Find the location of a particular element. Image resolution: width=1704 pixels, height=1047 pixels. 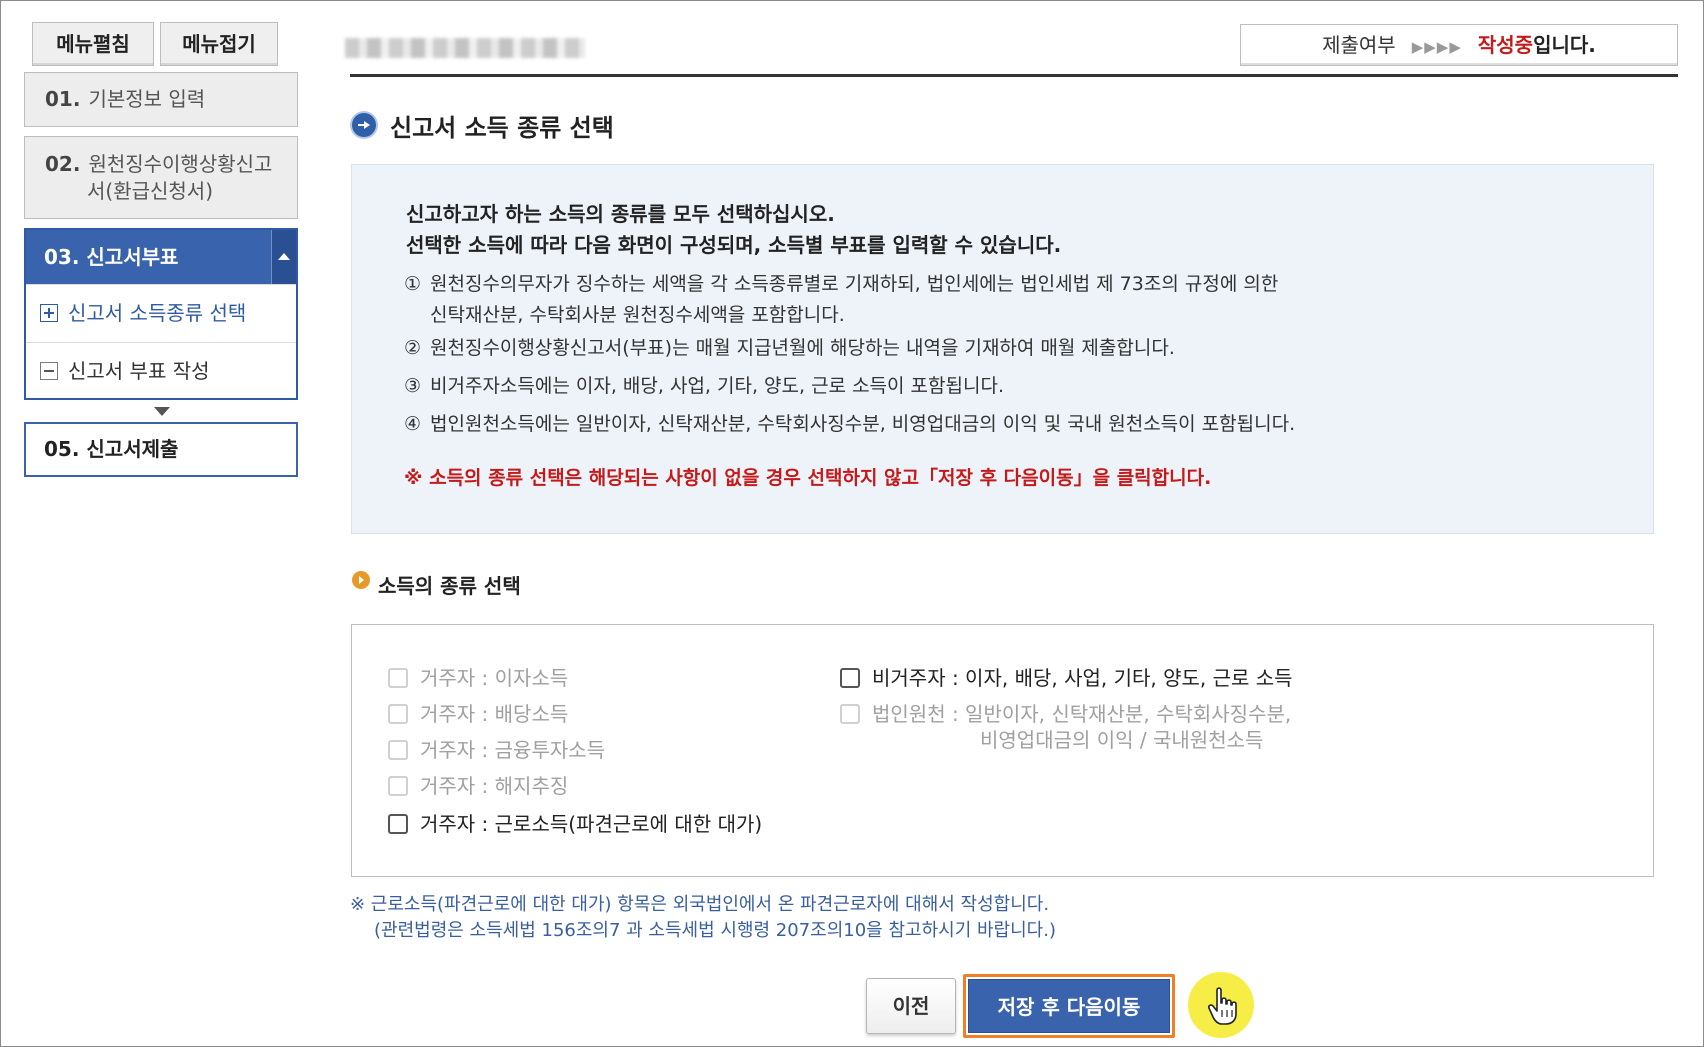

previous-button: 이전 is located at coordinates (911, 1006).